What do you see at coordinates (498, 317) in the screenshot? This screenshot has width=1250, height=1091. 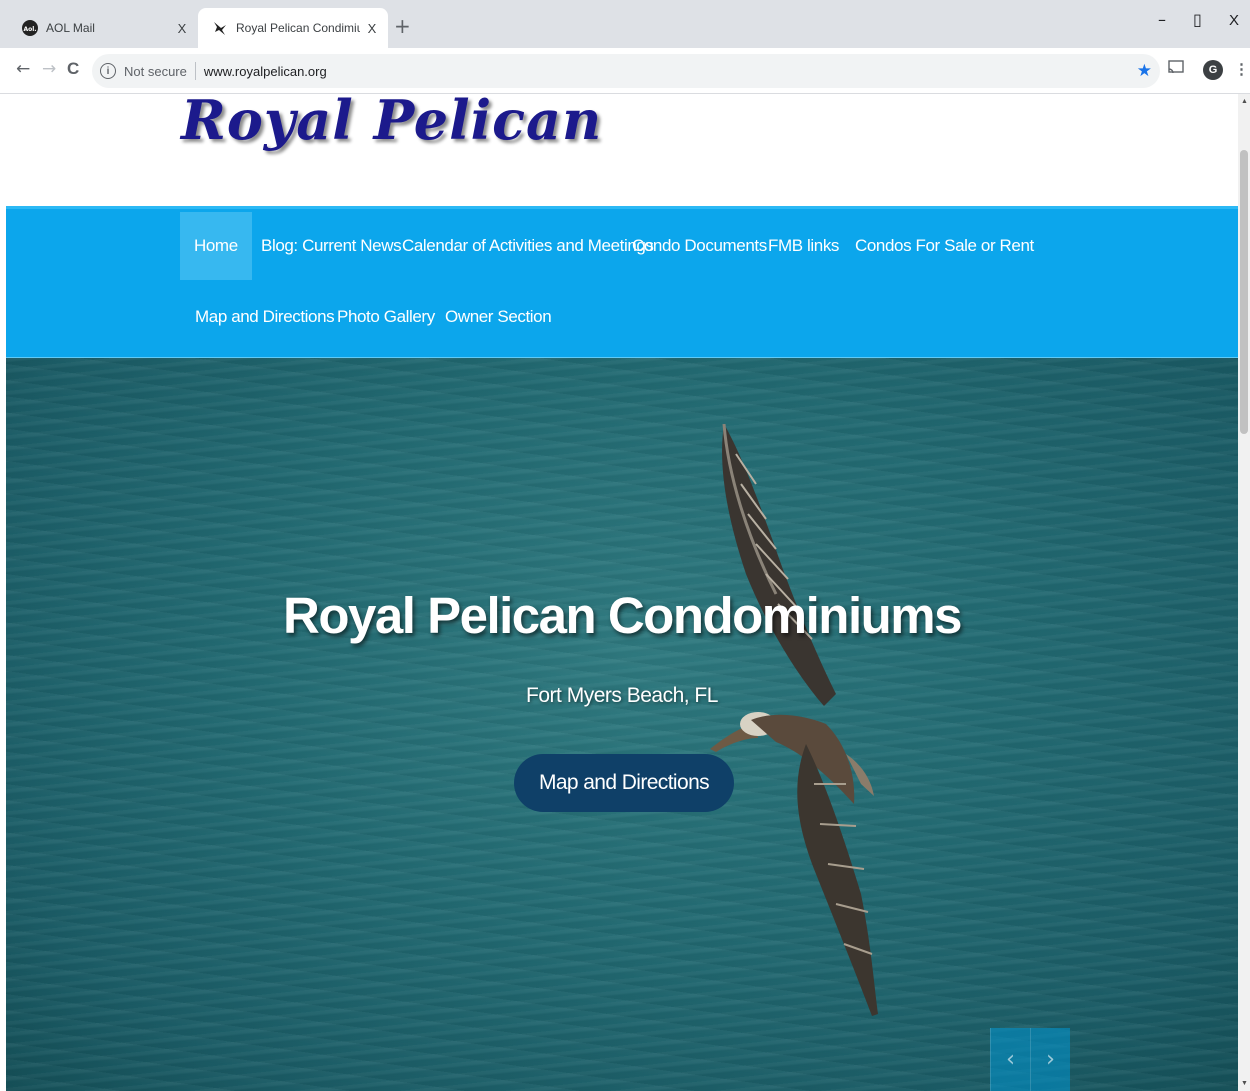 I see `nav-item-owner-section: Owner Section` at bounding box center [498, 317].